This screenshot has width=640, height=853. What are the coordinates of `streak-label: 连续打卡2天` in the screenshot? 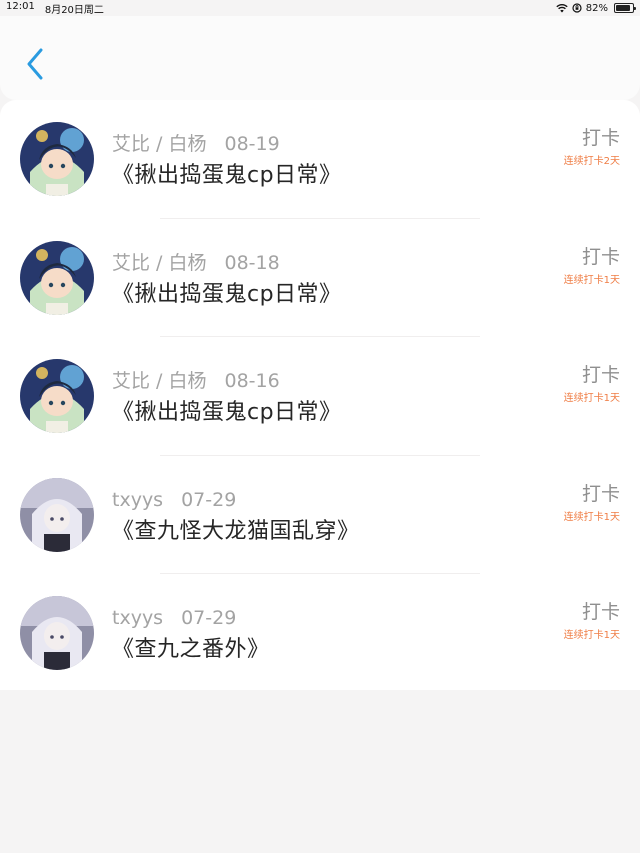 It's located at (591, 161).